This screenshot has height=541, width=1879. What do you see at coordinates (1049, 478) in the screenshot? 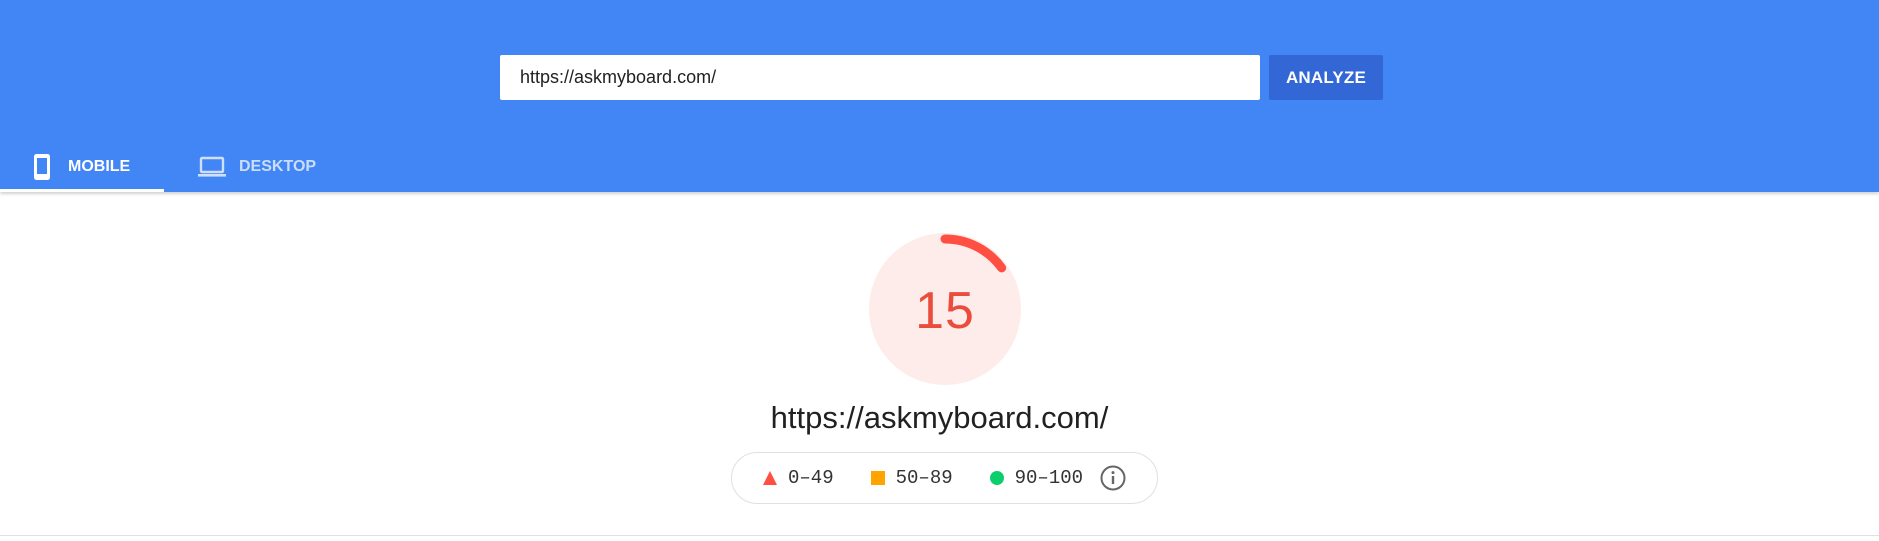
I see `legend-range-pass: 90–100` at bounding box center [1049, 478].